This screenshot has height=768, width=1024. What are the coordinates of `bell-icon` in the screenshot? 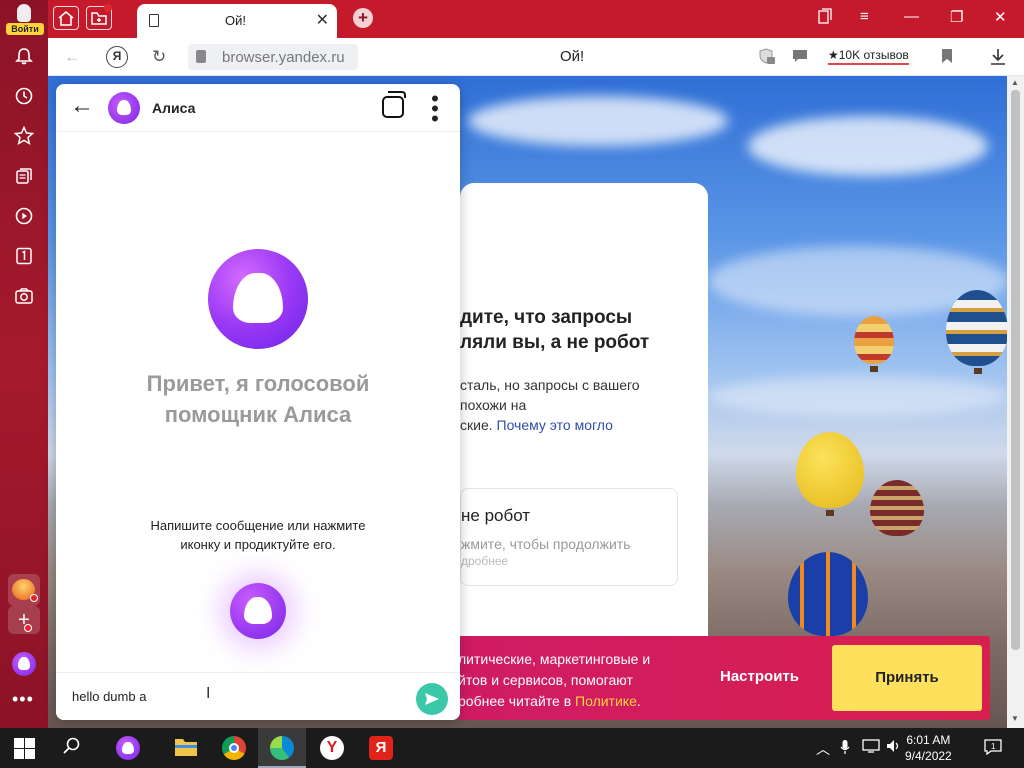 It's located at (24, 56).